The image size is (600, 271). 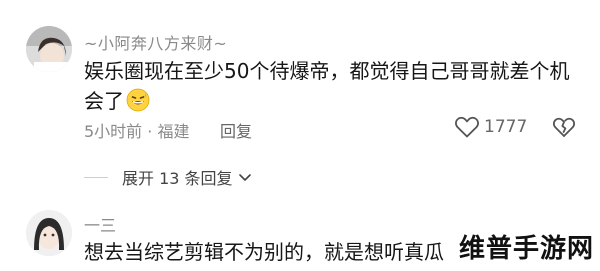 I want to click on comment-username: ~小阿奔八方来财~, so click(x=155, y=42).